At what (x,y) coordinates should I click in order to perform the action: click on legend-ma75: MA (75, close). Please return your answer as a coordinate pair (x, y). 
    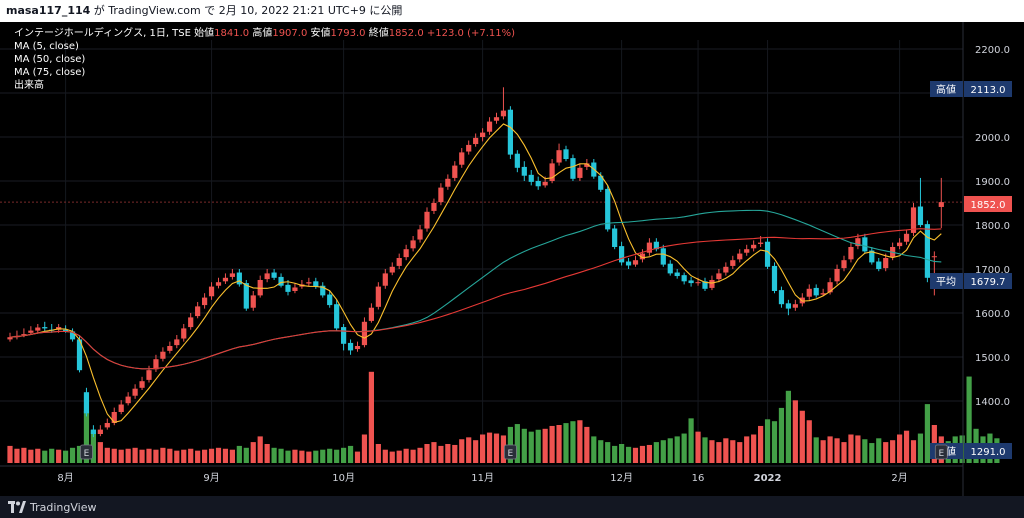
    Looking at the image, I should click on (264, 72).